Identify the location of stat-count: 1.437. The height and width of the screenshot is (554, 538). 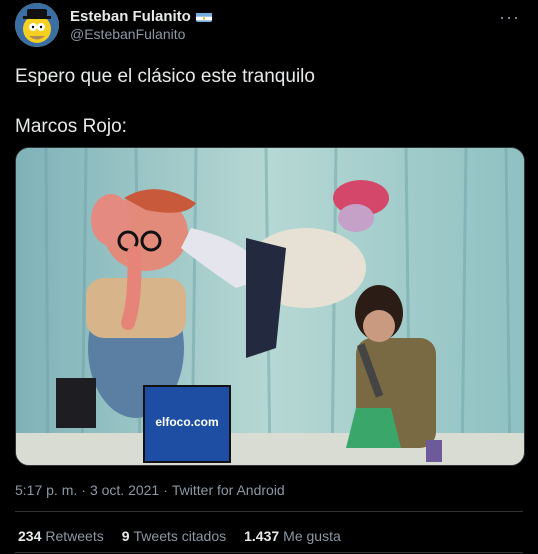
(262, 536).